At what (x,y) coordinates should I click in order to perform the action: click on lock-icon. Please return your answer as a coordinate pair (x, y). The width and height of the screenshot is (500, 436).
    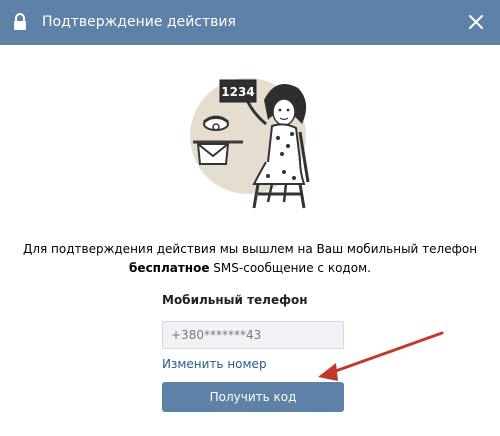
    Looking at the image, I should click on (20, 21).